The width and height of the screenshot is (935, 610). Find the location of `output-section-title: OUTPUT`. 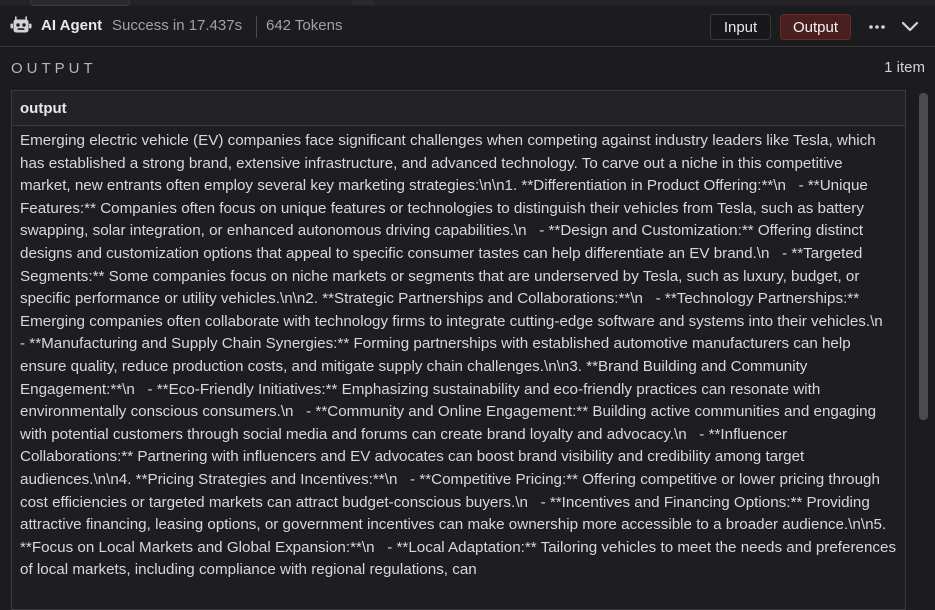

output-section-title: OUTPUT is located at coordinates (54, 68).